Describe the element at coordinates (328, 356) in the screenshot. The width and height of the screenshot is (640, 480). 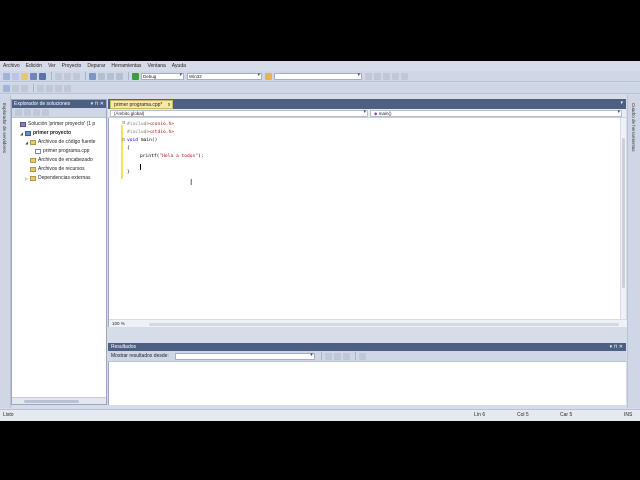
I see `find-message-icon` at that location.